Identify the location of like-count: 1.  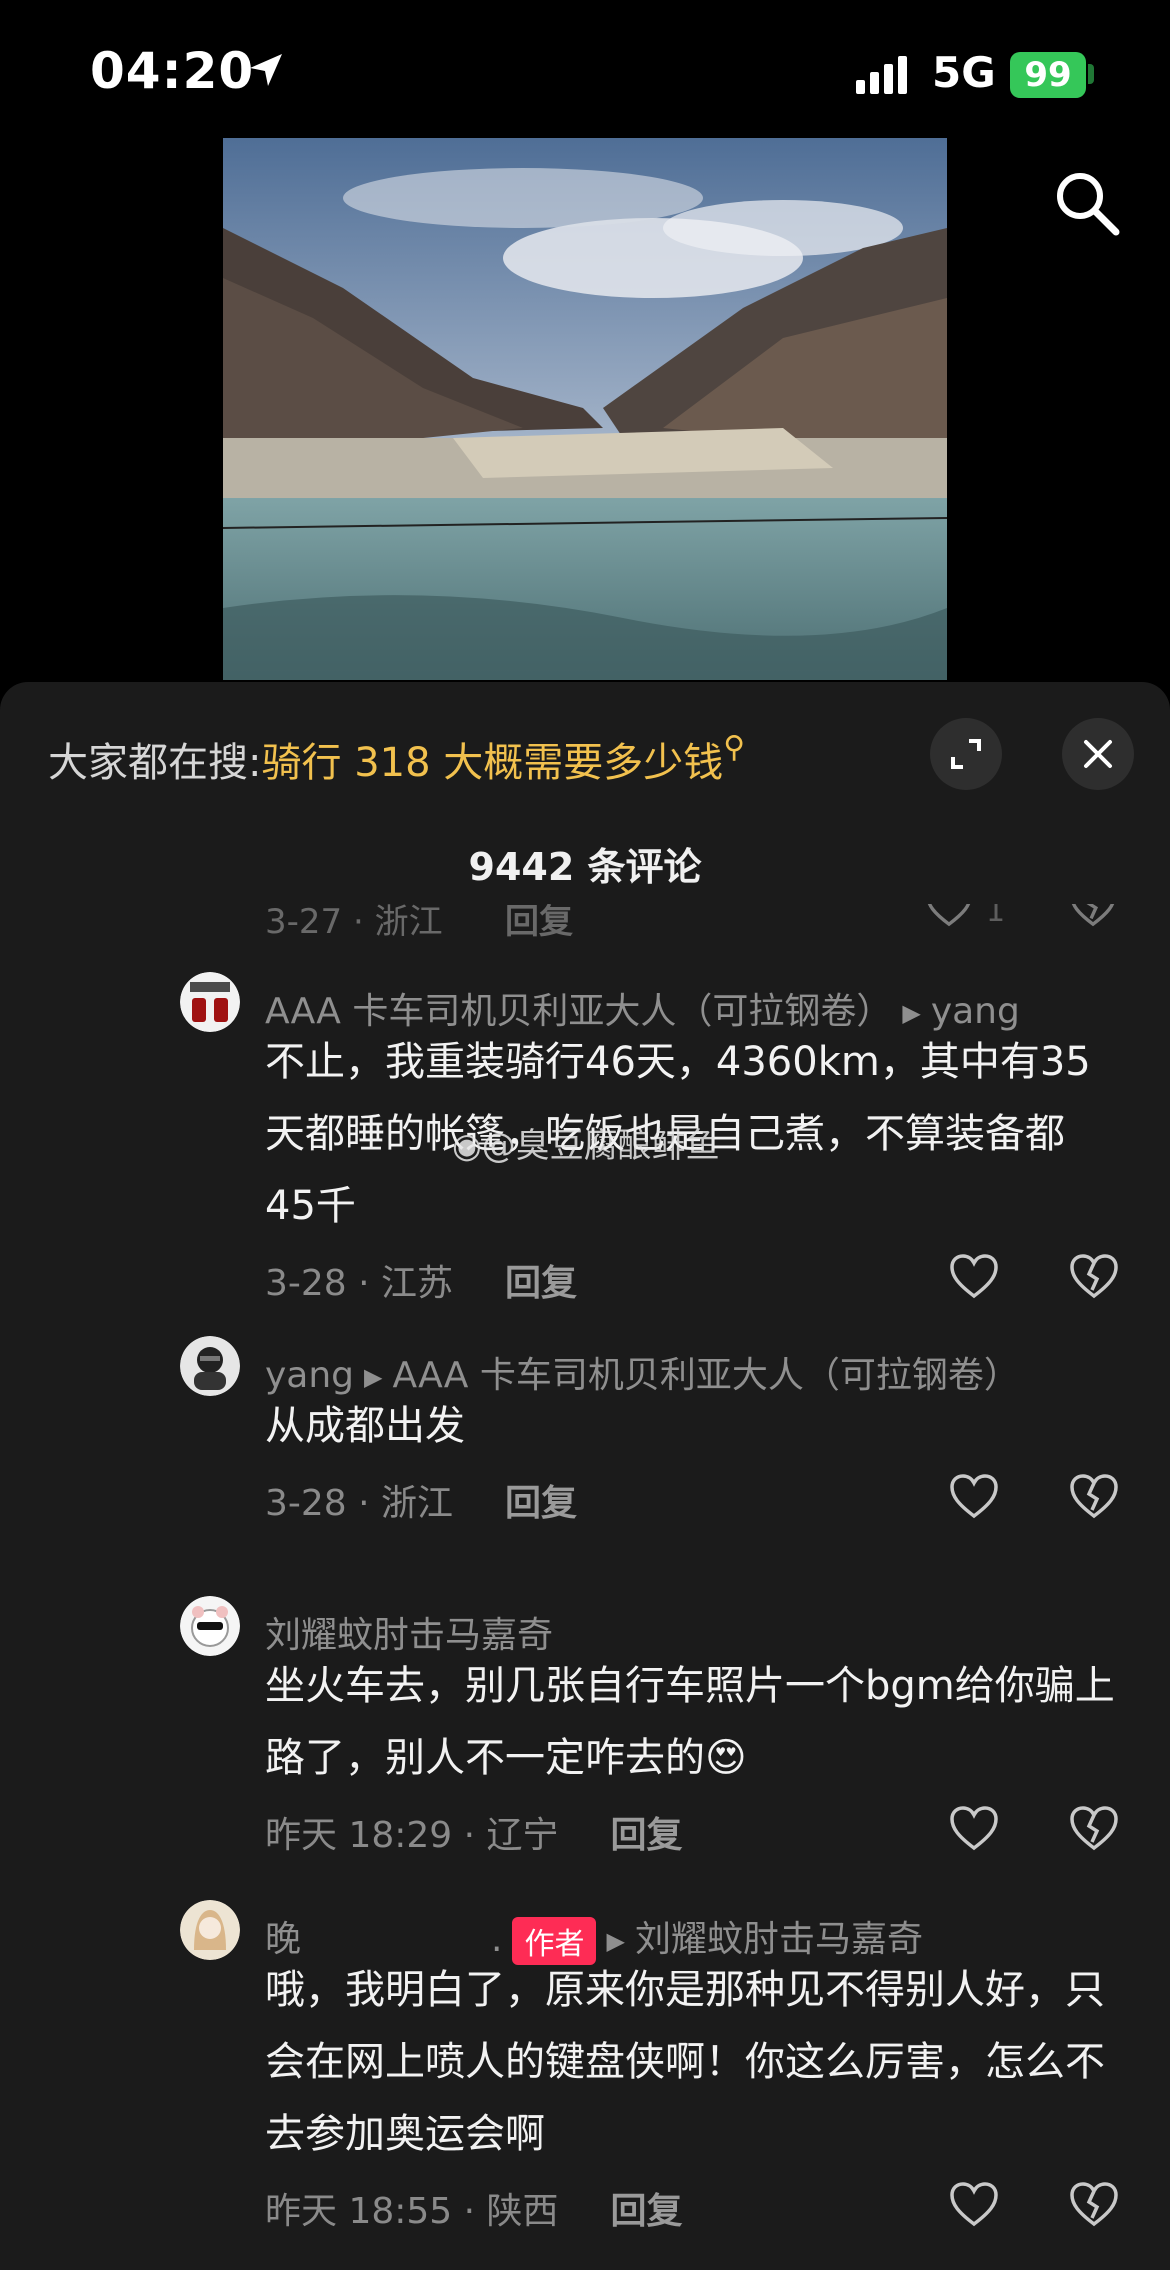
(996, 916).